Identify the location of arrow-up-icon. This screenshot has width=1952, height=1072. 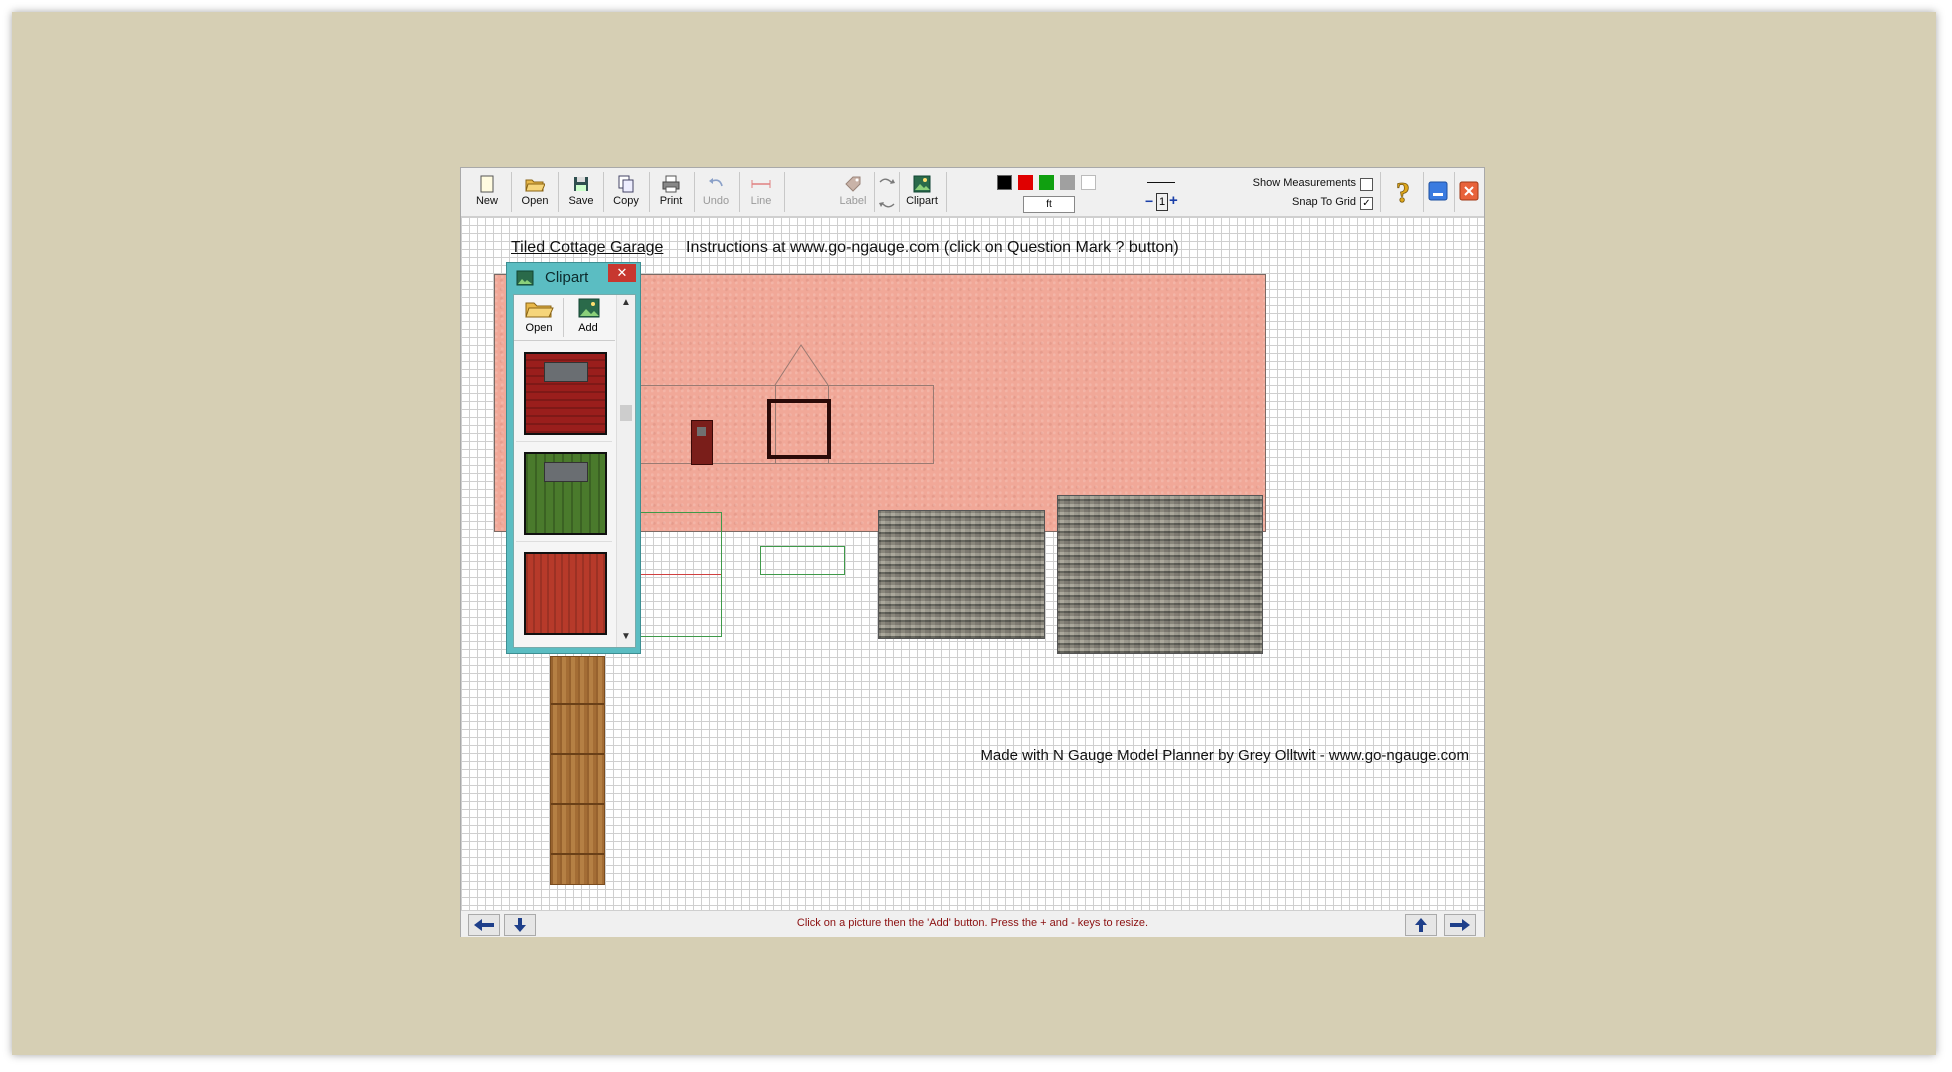
(1421, 925).